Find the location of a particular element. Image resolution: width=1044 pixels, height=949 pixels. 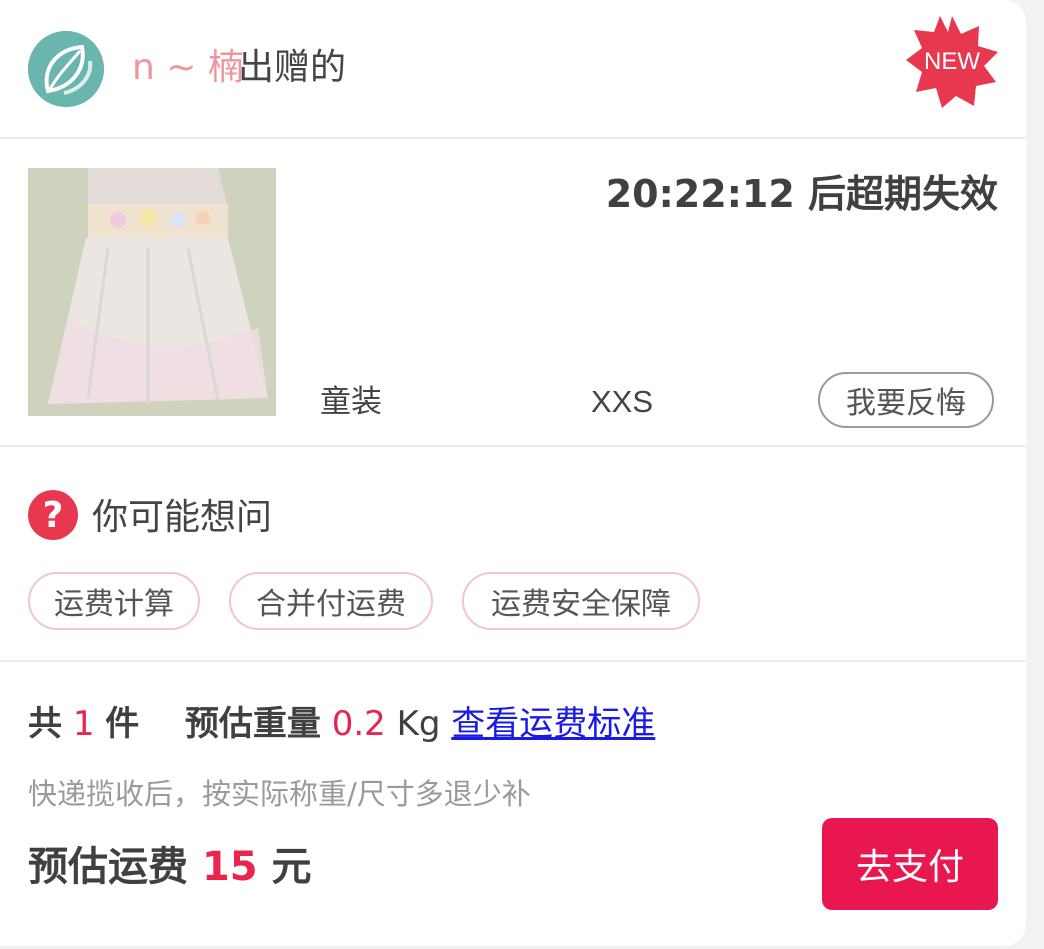

faq-chip-shipping-calc: 运费计算 is located at coordinates (114, 601).